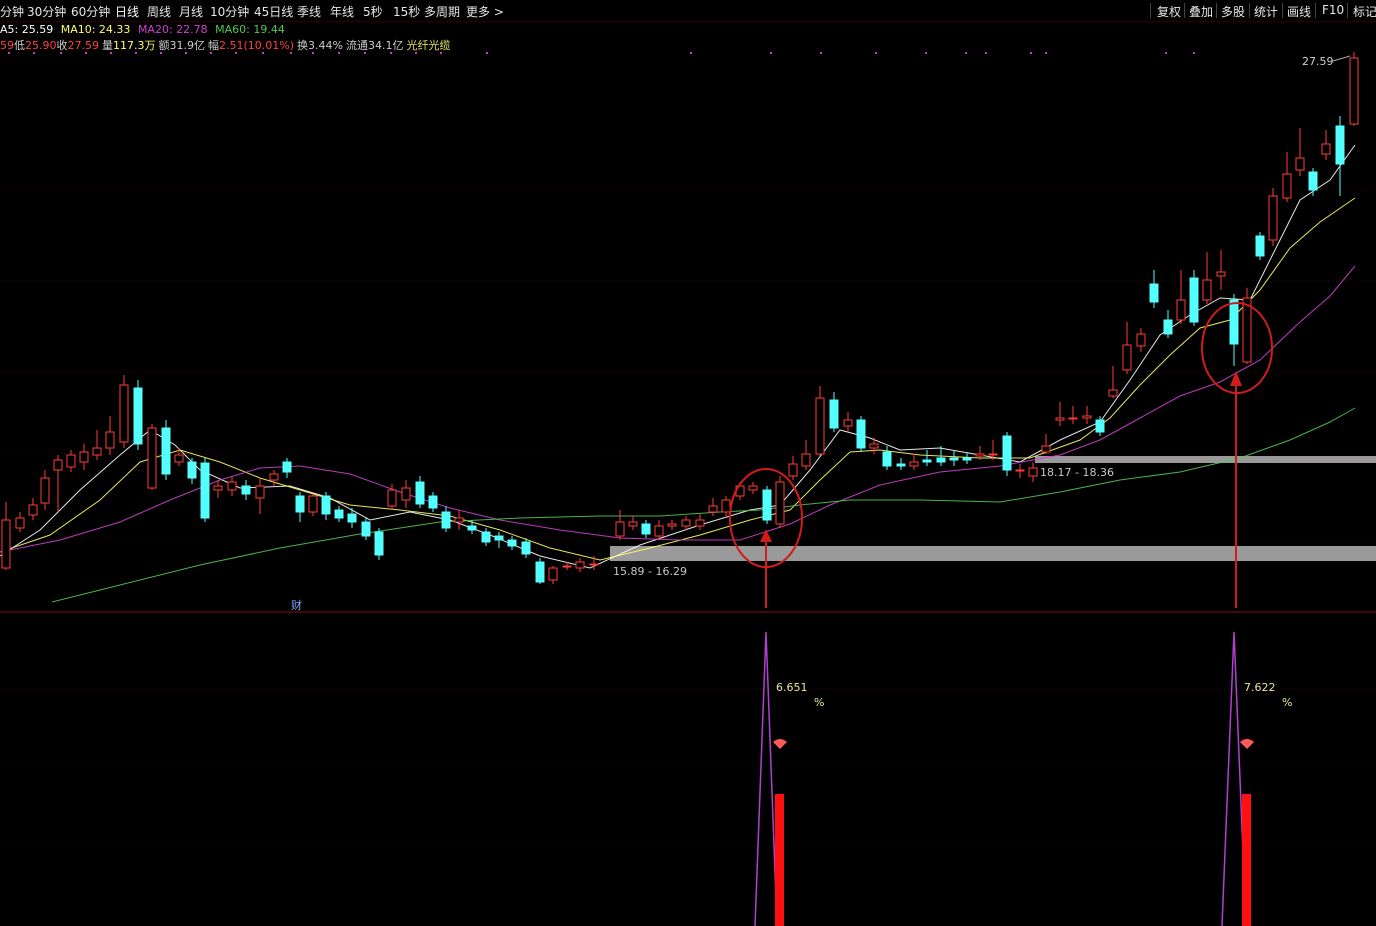 Image resolution: width=1376 pixels, height=926 pixels. Describe the element at coordinates (373, 11) in the screenshot. I see `period-5s: 5秒` at that location.